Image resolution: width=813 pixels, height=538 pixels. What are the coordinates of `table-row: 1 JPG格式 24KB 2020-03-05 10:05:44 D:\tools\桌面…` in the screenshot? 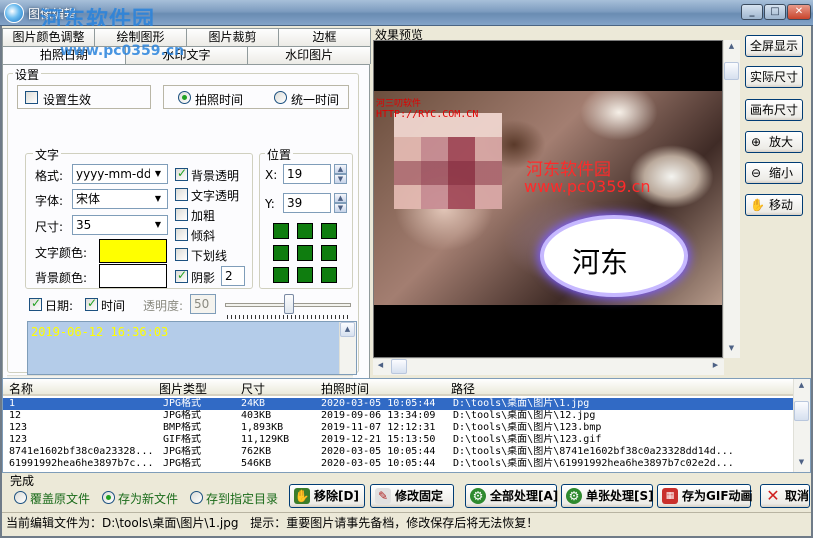 It's located at (398, 404).